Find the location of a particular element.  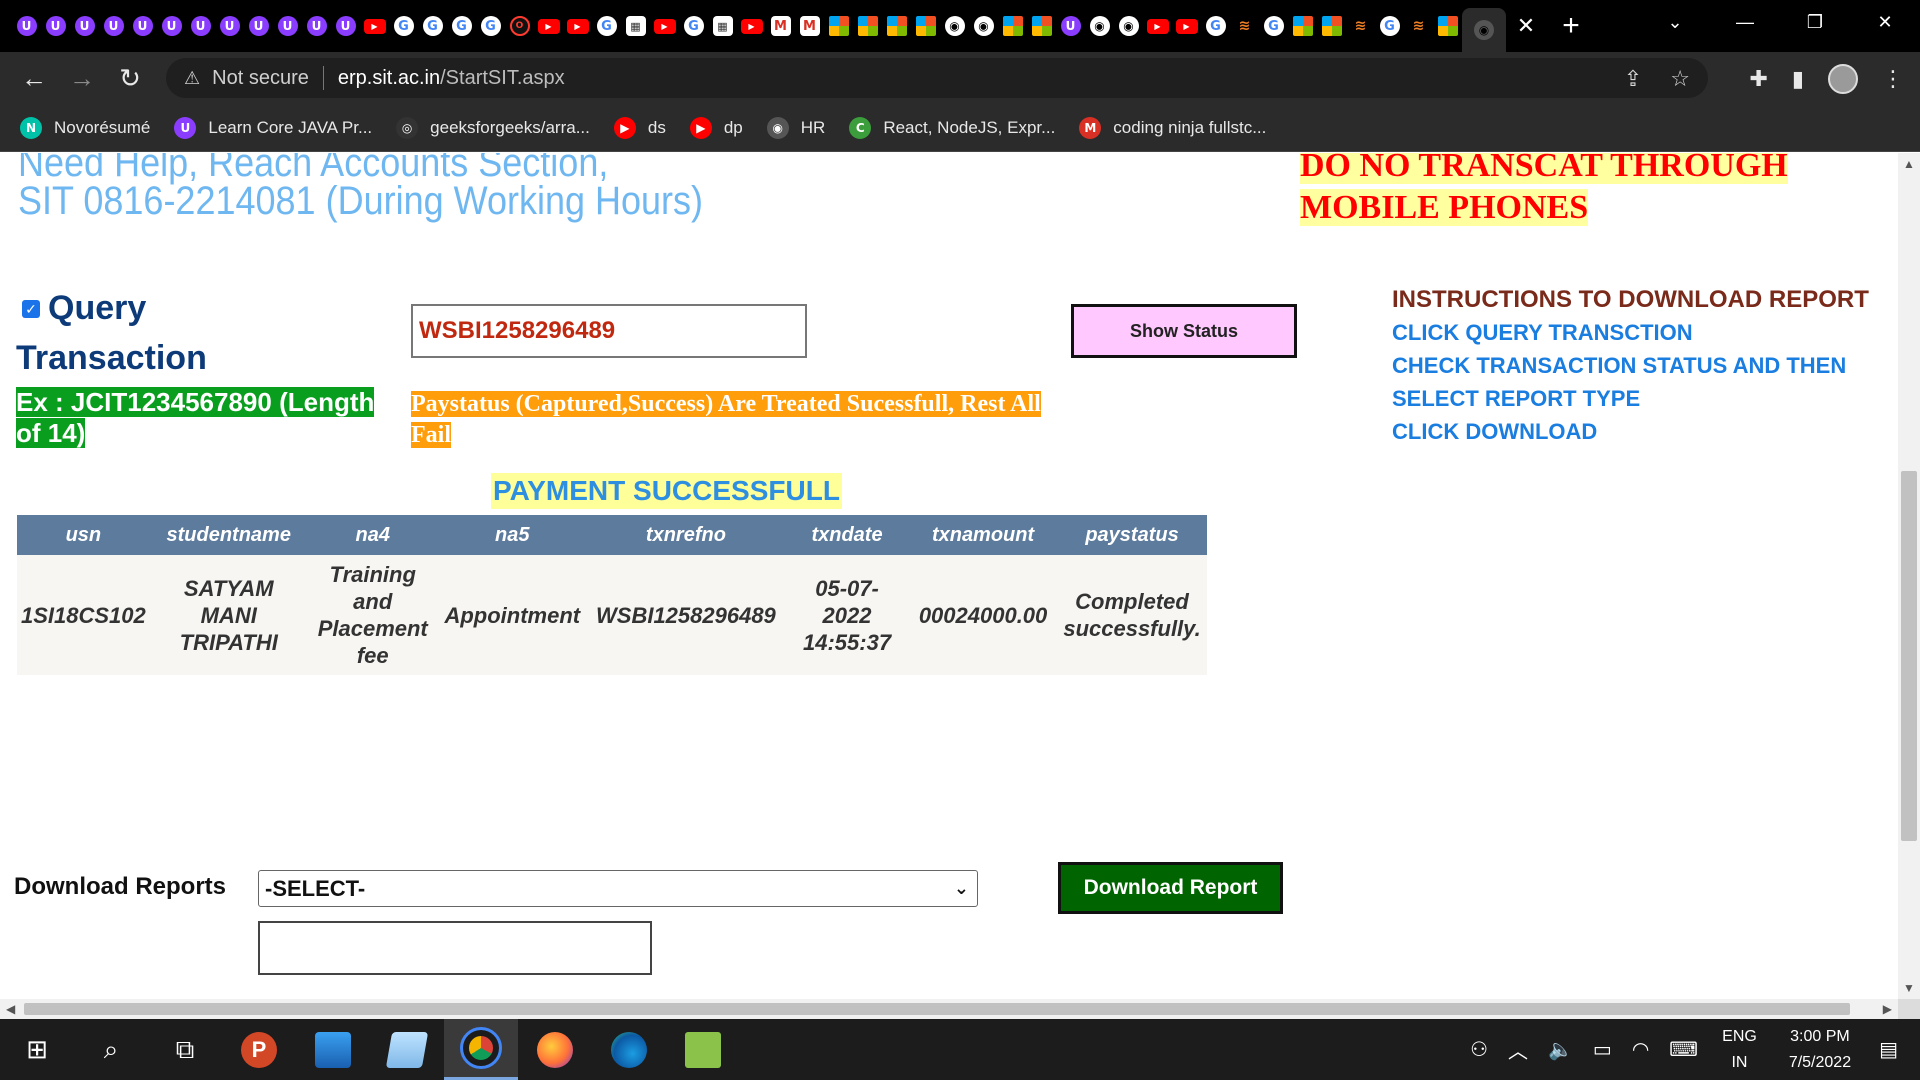

chevron-up-icon: ︿ is located at coordinates (1518, 1049).